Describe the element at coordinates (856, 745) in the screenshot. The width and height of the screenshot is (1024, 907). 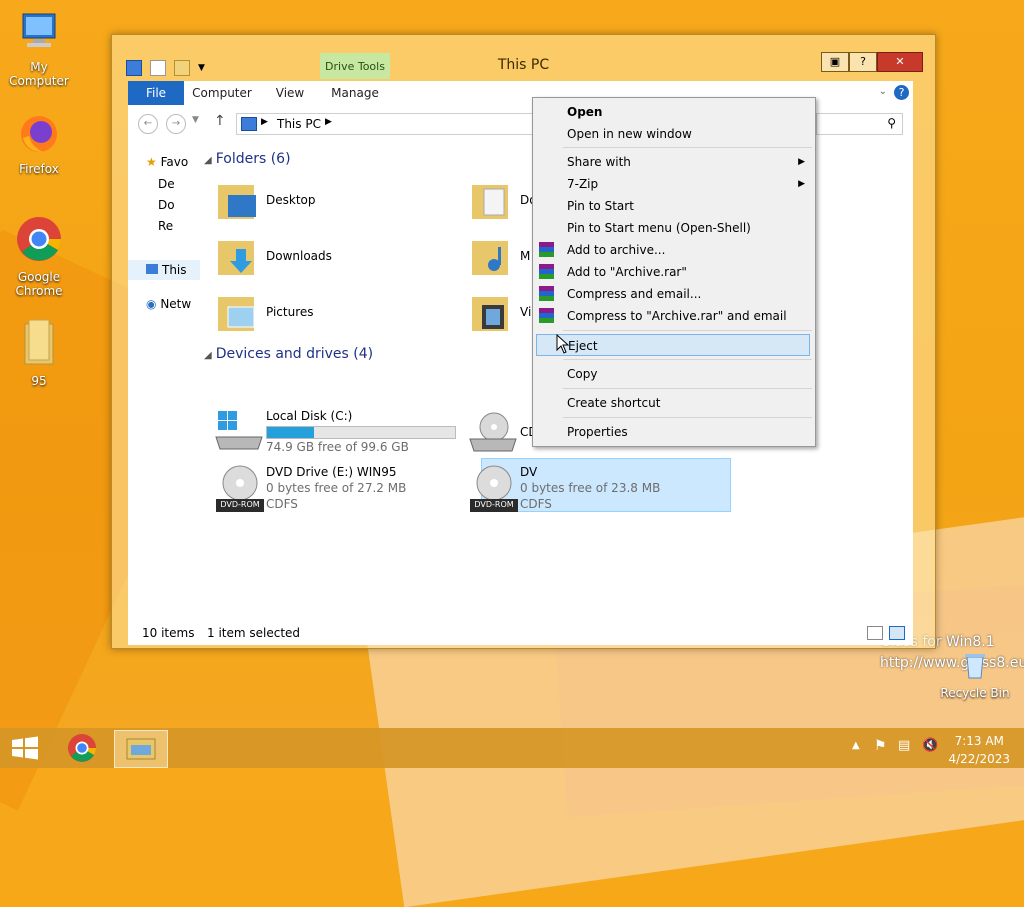
I see `show-hidden-icons-icon: ▲` at that location.